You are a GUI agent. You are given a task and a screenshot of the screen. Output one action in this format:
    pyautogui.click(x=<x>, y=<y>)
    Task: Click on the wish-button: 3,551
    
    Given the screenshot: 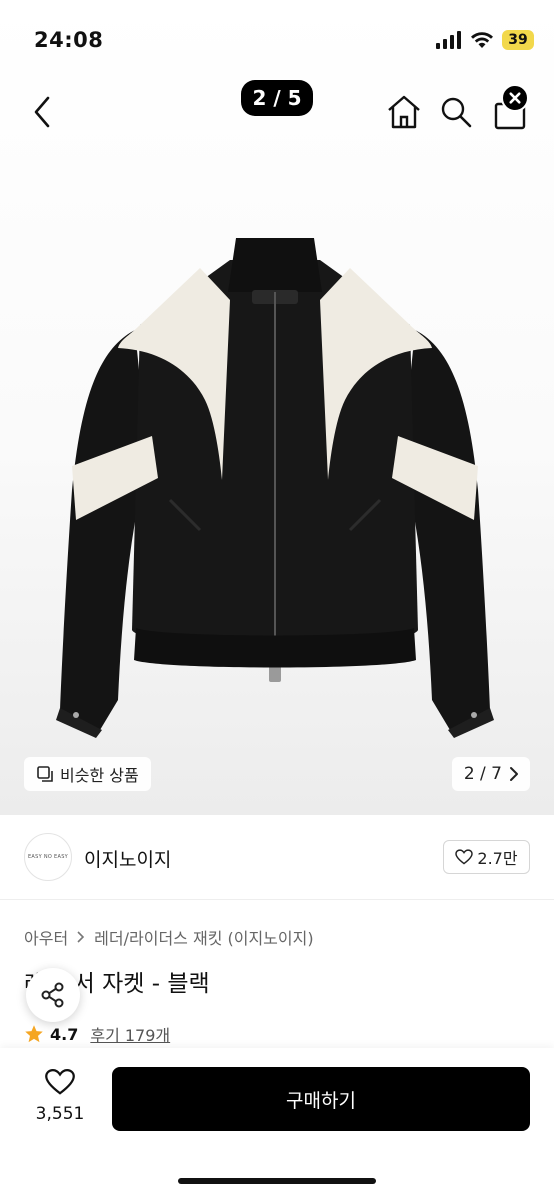 What is the action you would take?
    pyautogui.click(x=60, y=1096)
    